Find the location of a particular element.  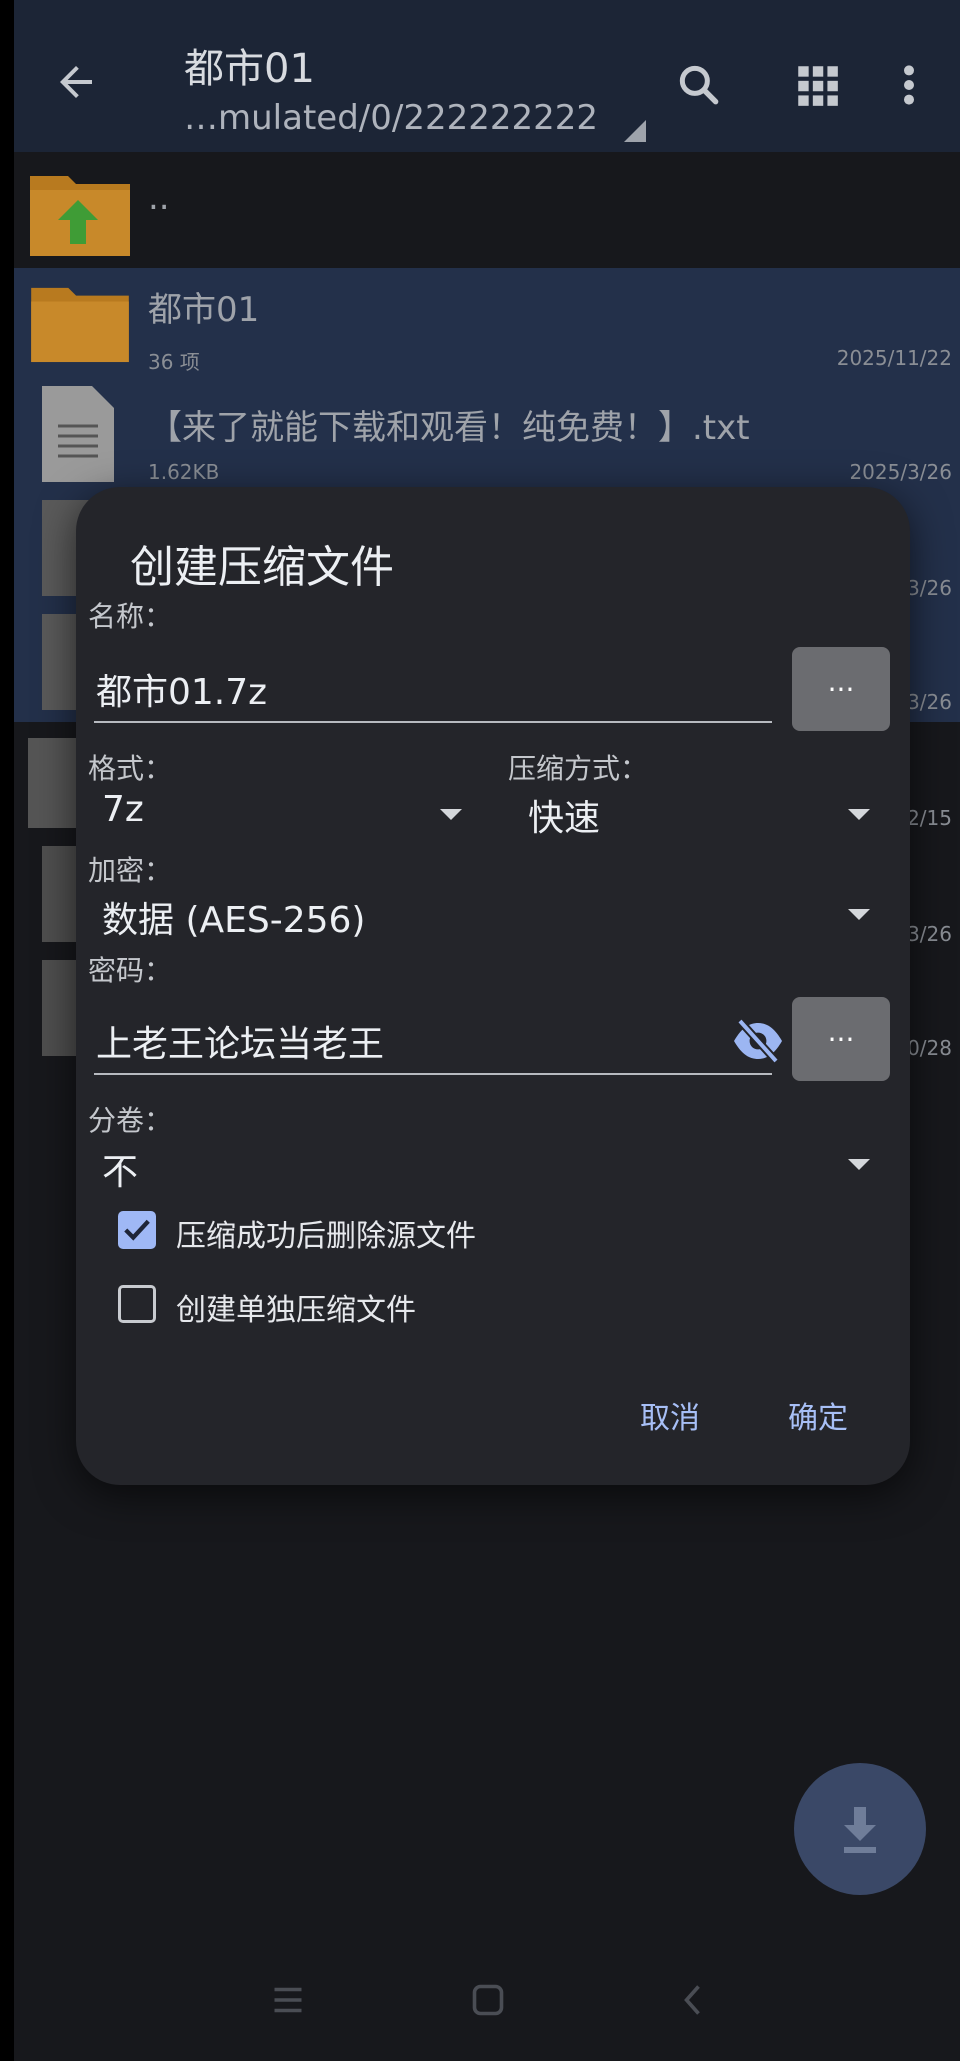

name-input: 都市01.7z is located at coordinates (181, 689).